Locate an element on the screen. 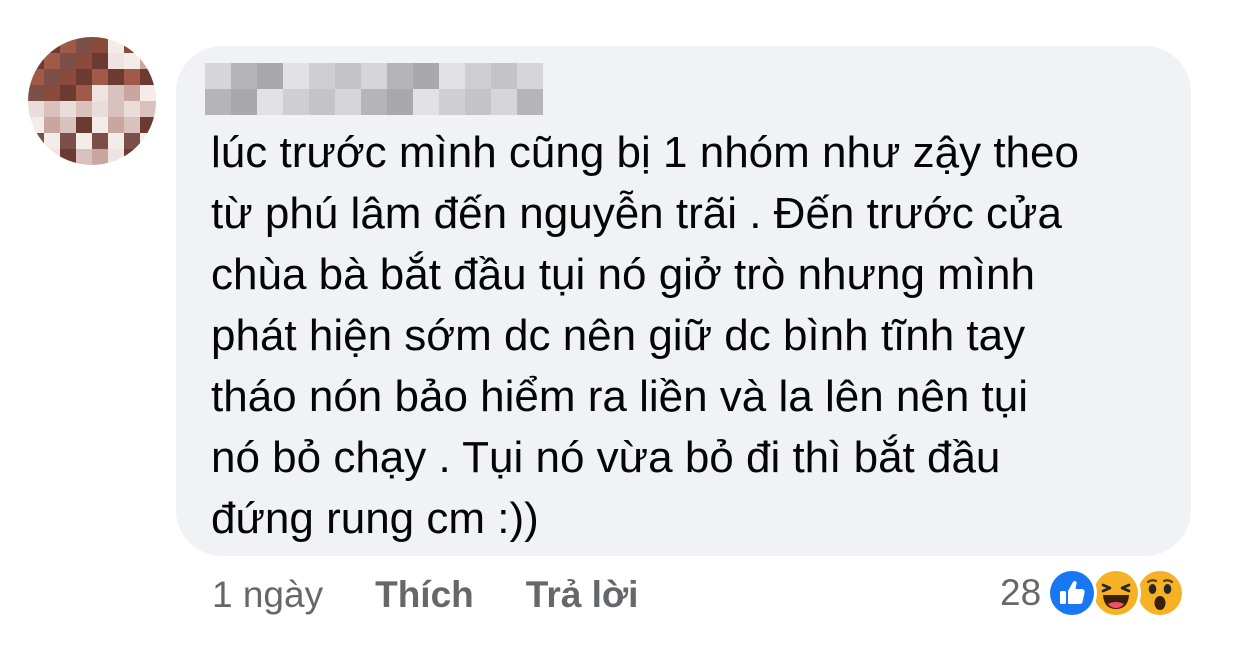  reply-button: Trả lời is located at coordinates (582, 595).